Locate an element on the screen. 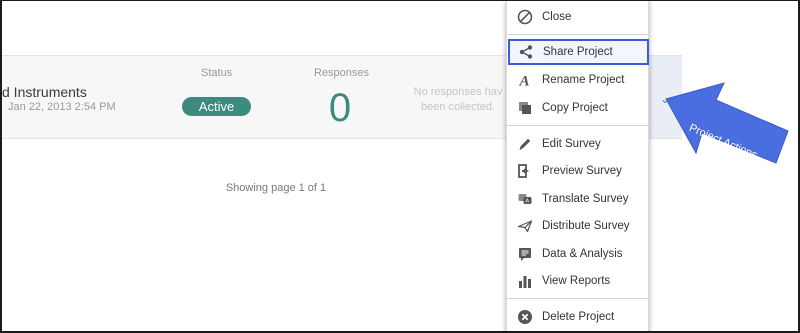 This screenshot has height=333, width=800. close-circle-icon is located at coordinates (525, 17).